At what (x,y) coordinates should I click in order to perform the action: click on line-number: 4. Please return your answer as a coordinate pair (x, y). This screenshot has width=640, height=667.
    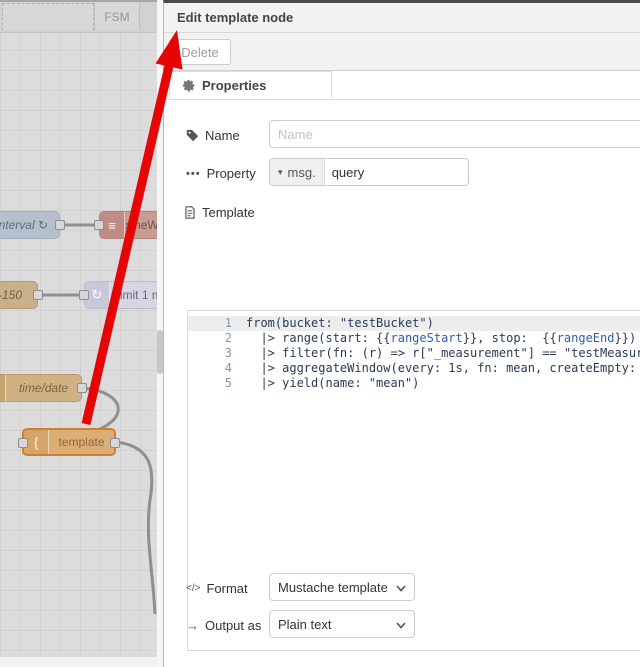
    Looking at the image, I should click on (228, 368).